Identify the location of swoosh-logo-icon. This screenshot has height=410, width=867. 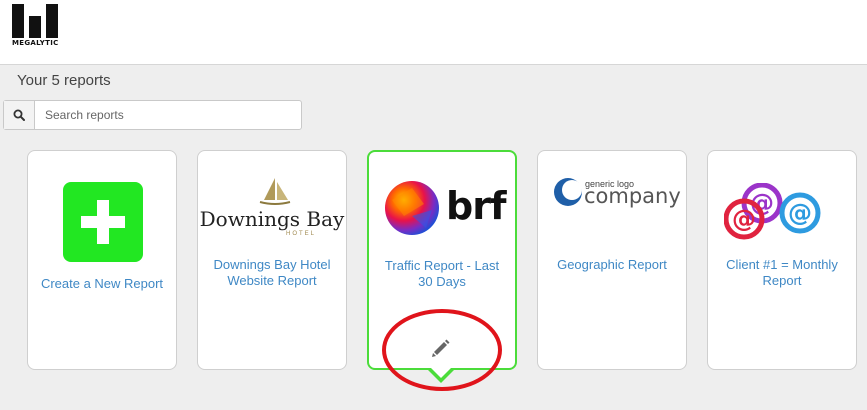
(568, 192).